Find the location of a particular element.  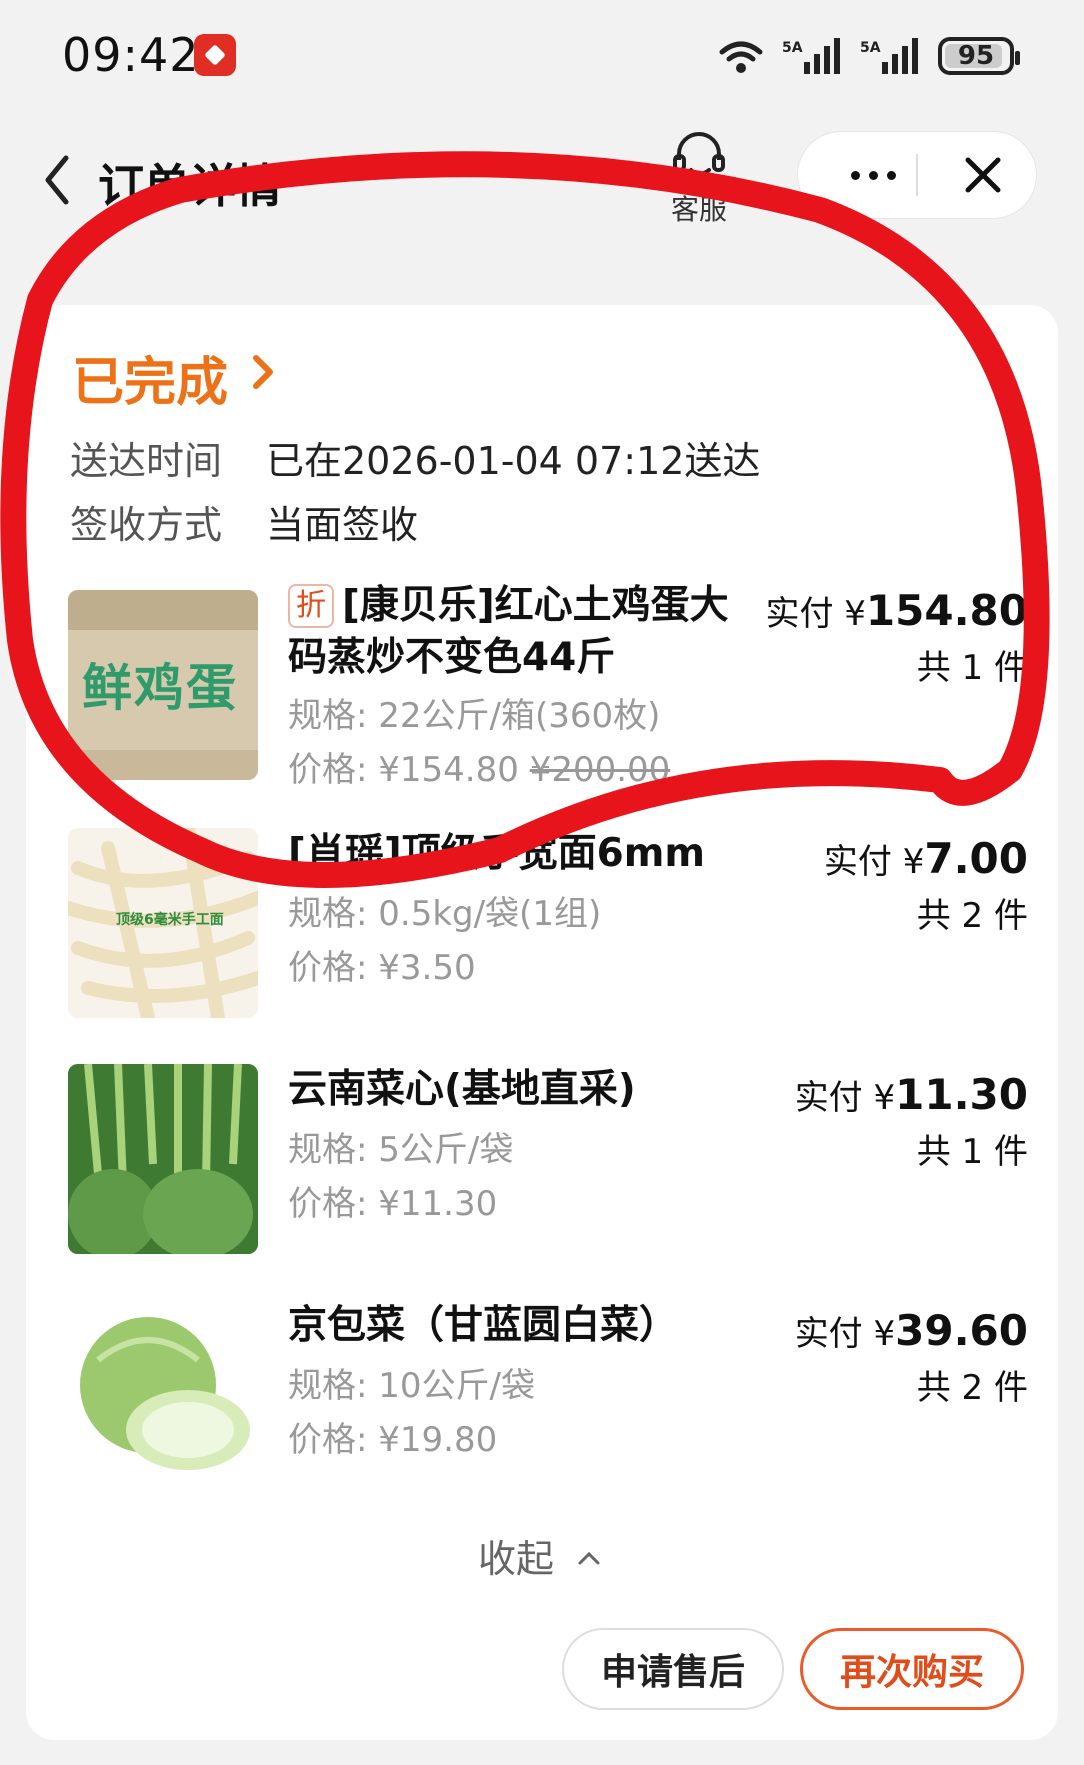

product-name: 京包菜（甘蓝圆白菜） is located at coordinates (483, 1325).